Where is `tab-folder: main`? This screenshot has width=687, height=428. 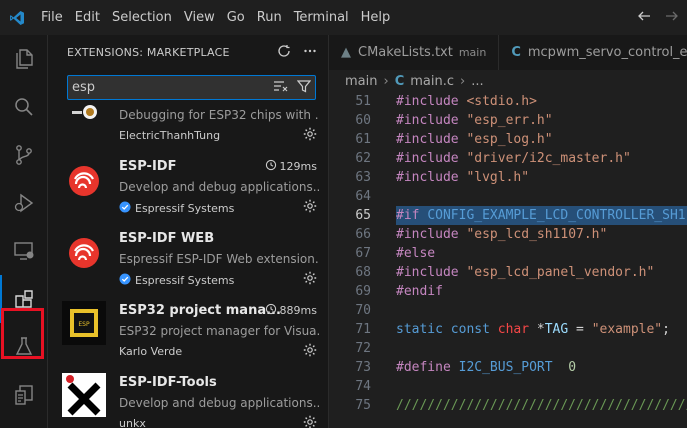
tab-folder: main is located at coordinates (472, 52).